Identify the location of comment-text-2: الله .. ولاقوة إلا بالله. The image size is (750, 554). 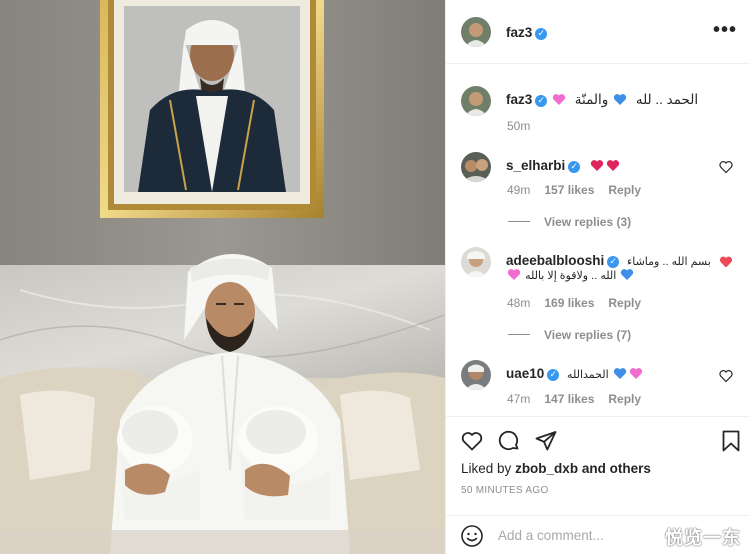
(571, 276).